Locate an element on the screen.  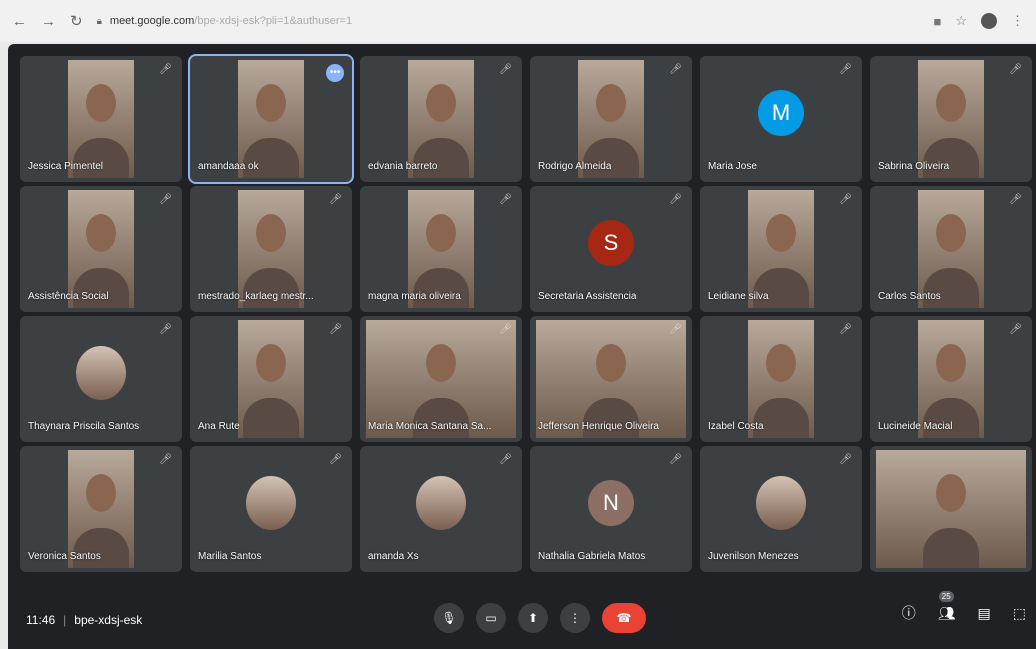
participant-tile: 🎤︎ Carlos Santos is located at coordinates (951, 249).